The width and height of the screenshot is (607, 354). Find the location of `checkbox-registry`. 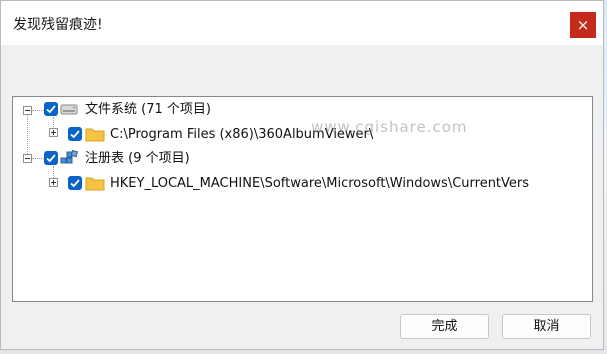

checkbox-registry is located at coordinates (51, 158).